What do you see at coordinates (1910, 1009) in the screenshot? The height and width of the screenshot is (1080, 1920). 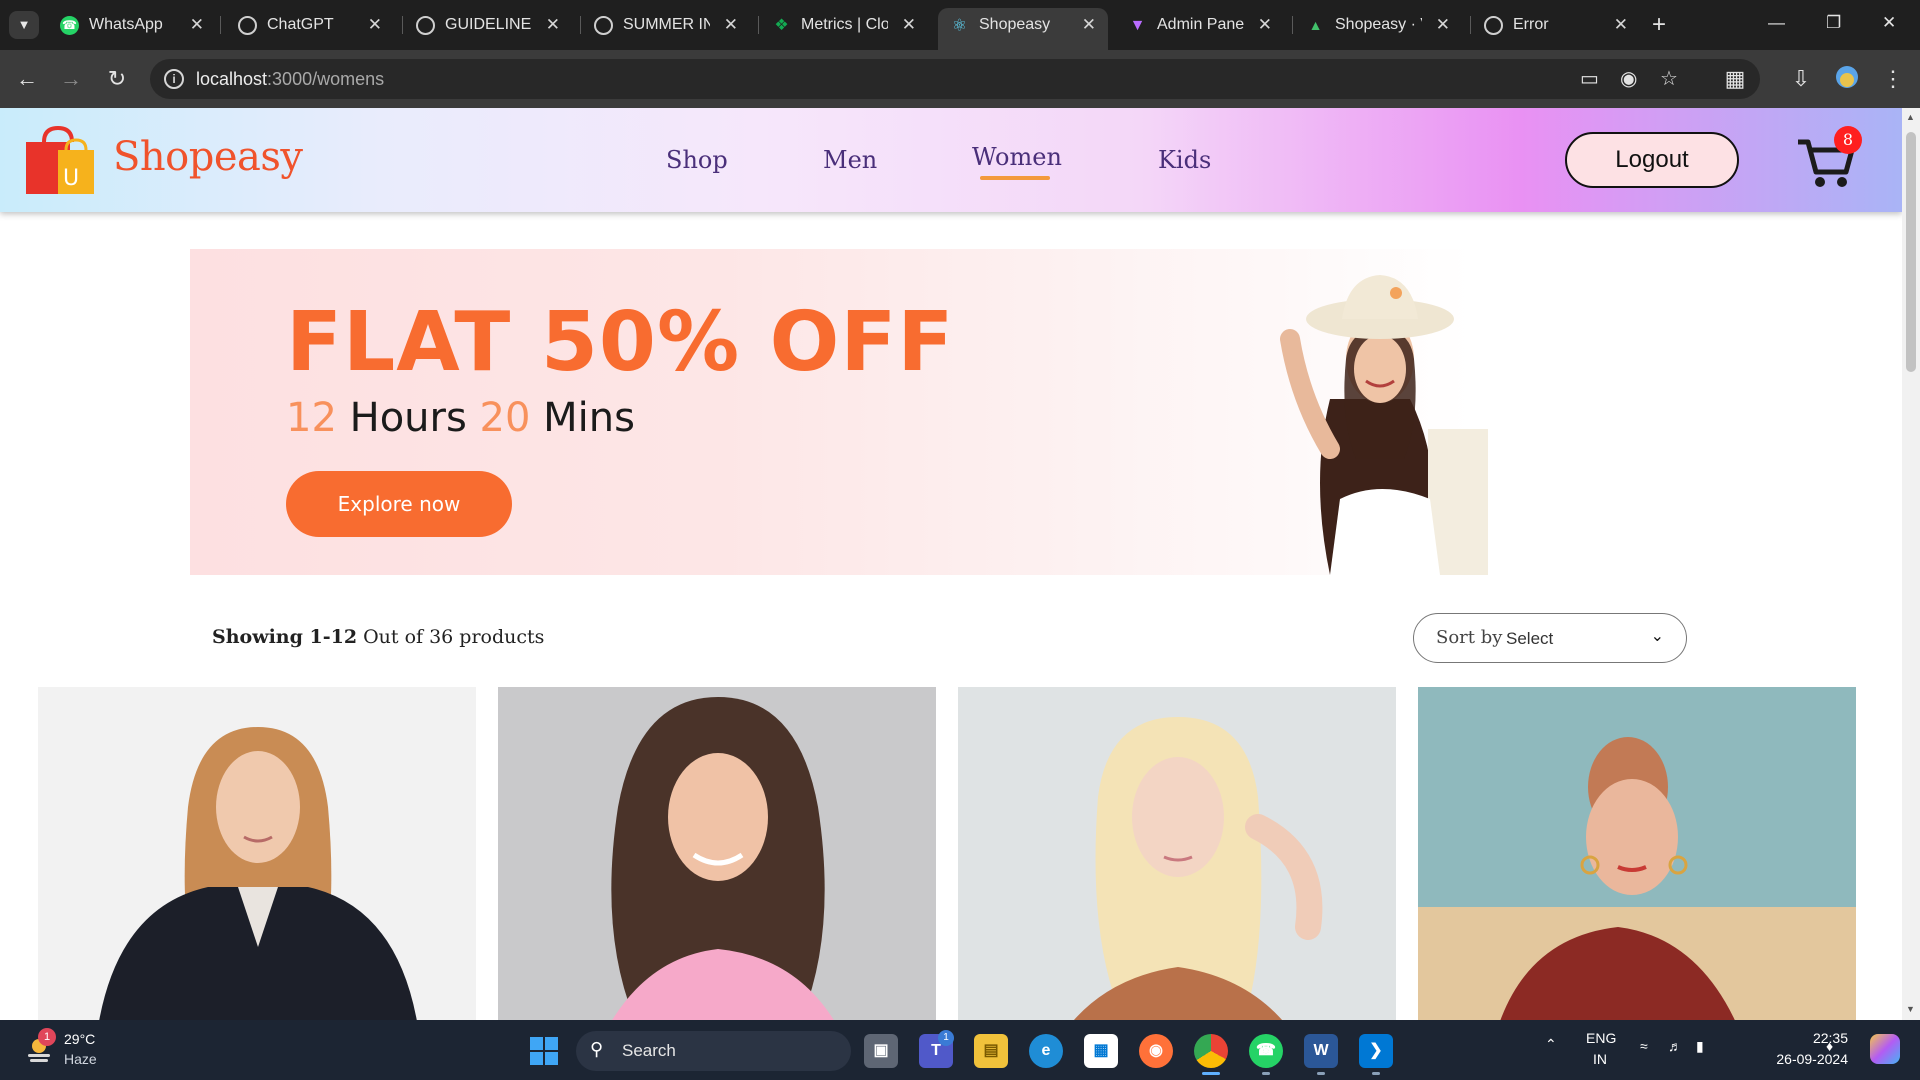 I see `scroll-down-arrow-icon: ▼` at bounding box center [1910, 1009].